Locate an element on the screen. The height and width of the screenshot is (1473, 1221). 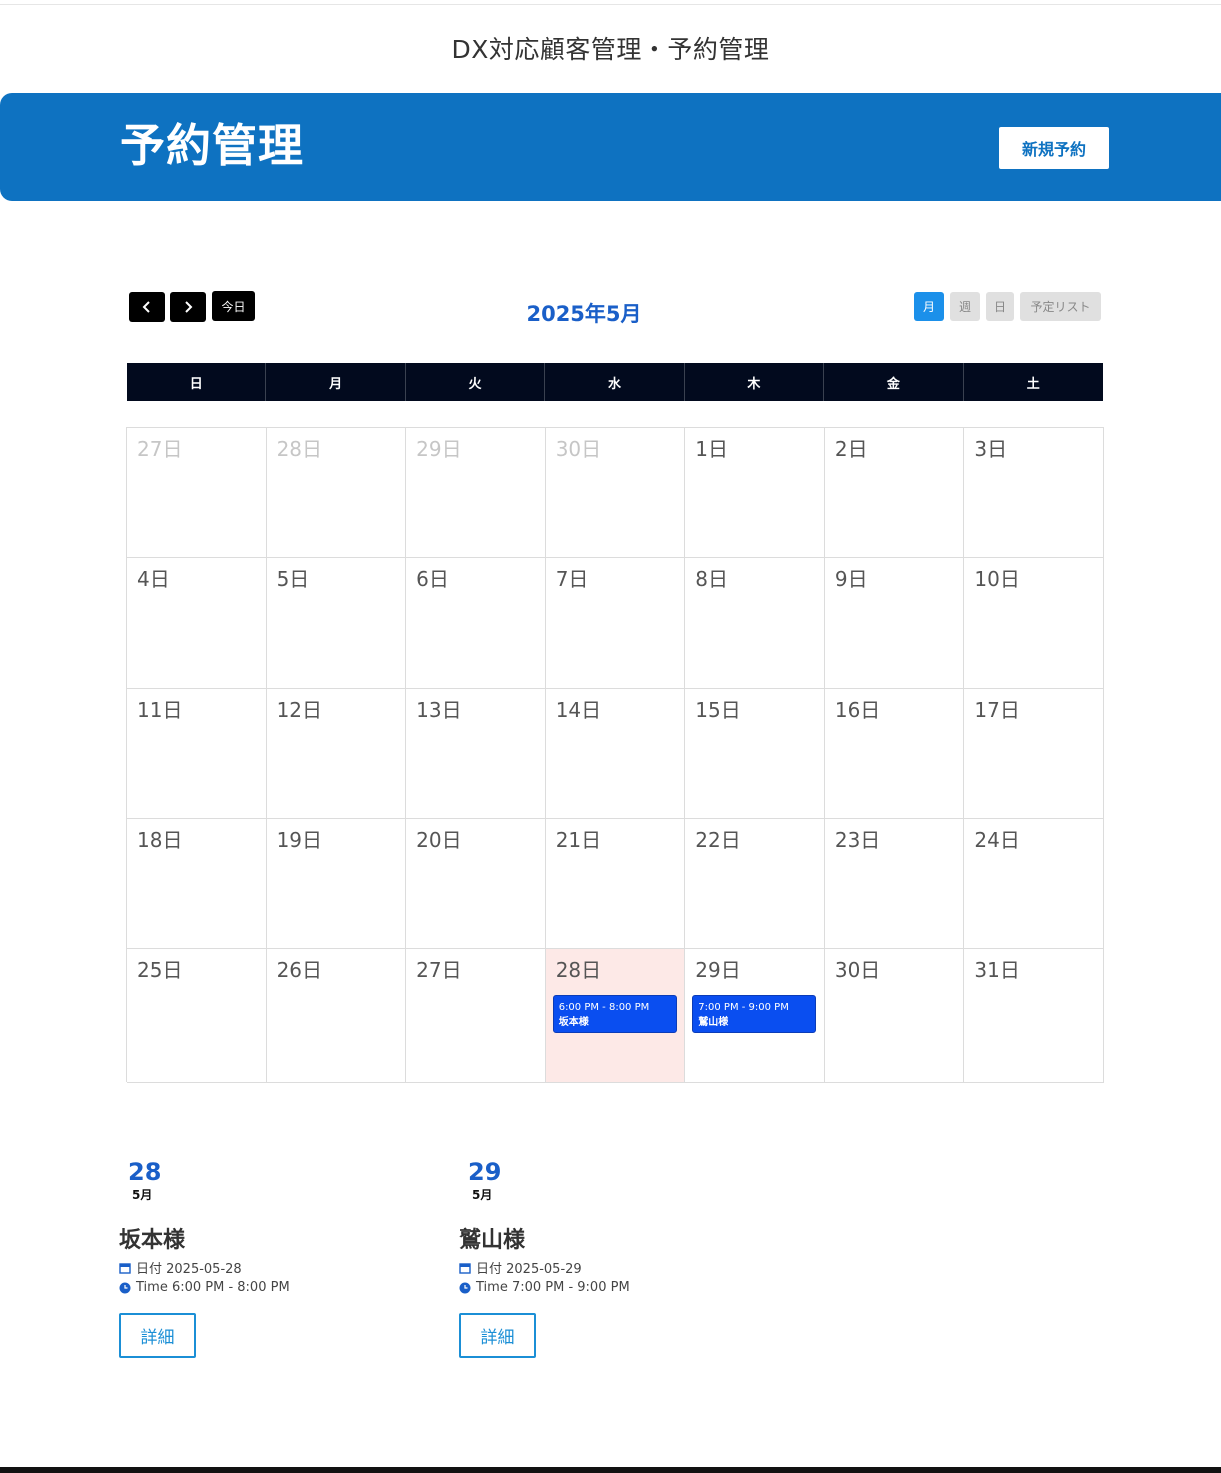
day-cell: 9日 is located at coordinates (894, 623).